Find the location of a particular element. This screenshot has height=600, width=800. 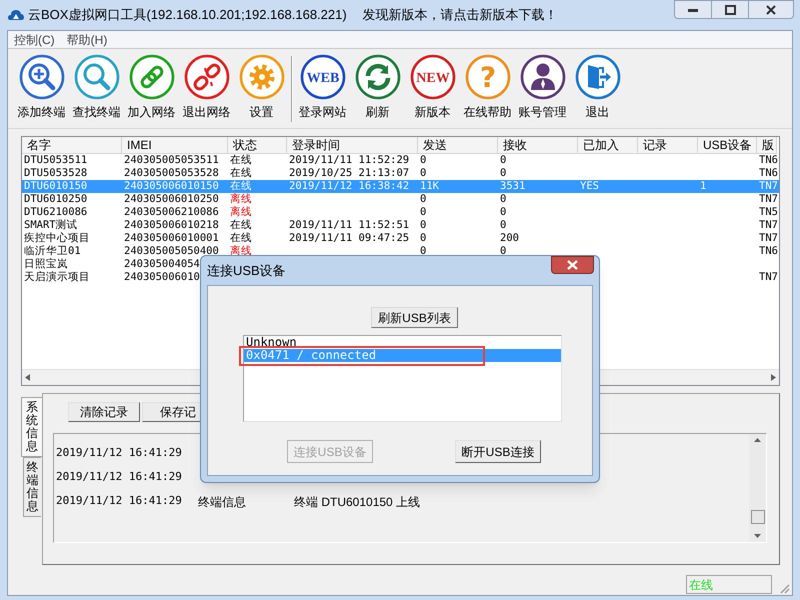

table-cell: 240305004054 is located at coordinates (162, 264).